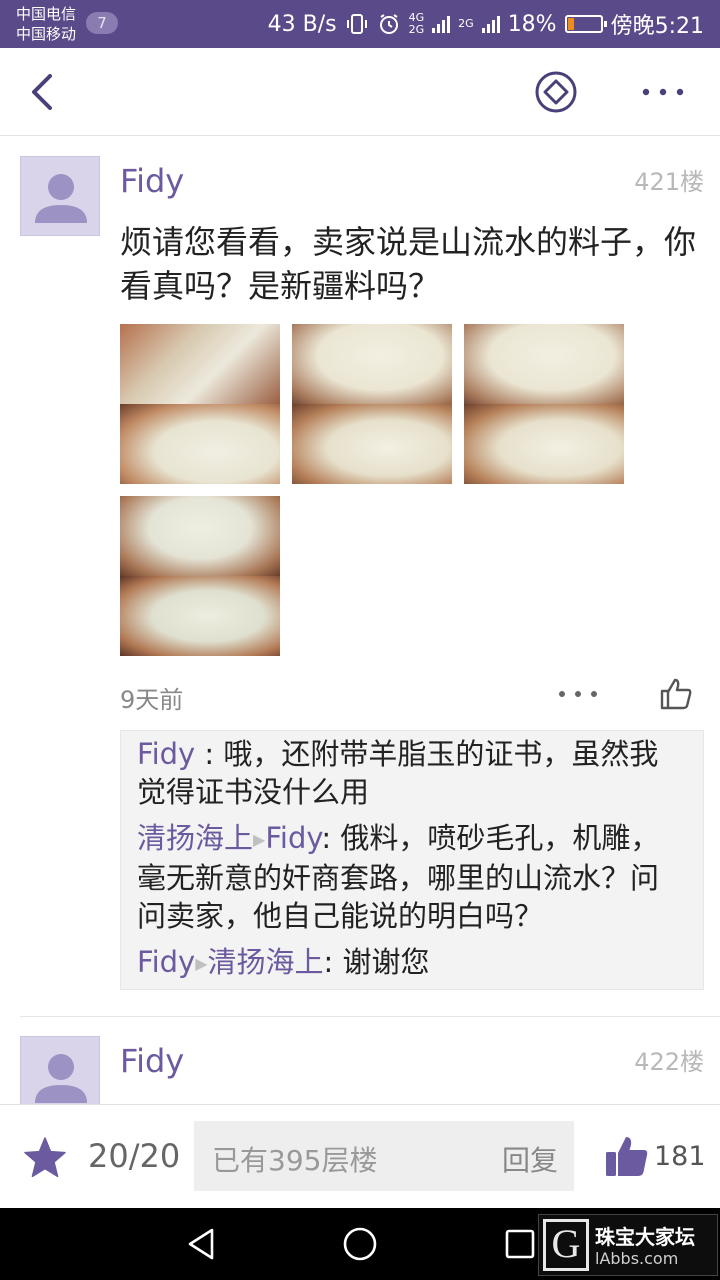 Image resolution: width=720 pixels, height=1280 pixels. Describe the element at coordinates (566, 1245) in the screenshot. I see `watermark-logo: G` at that location.